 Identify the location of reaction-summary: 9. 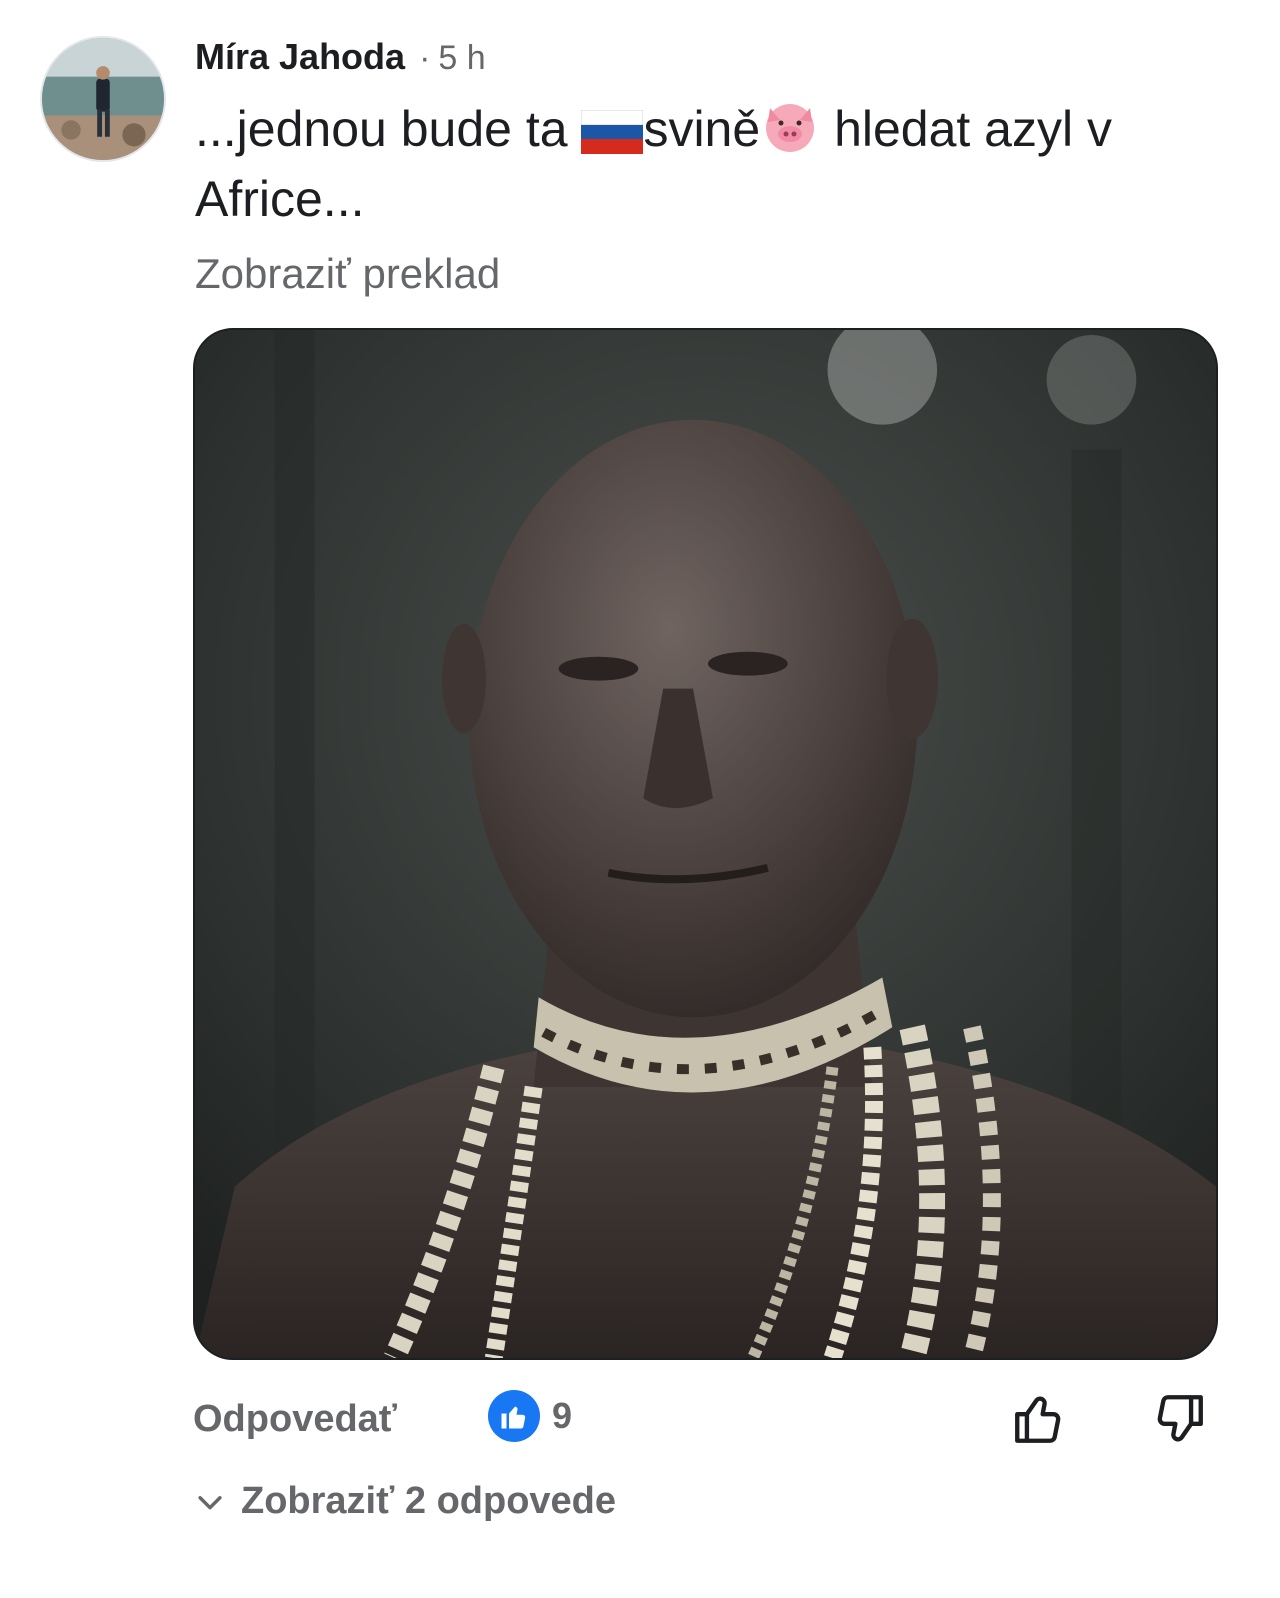
(530, 1416).